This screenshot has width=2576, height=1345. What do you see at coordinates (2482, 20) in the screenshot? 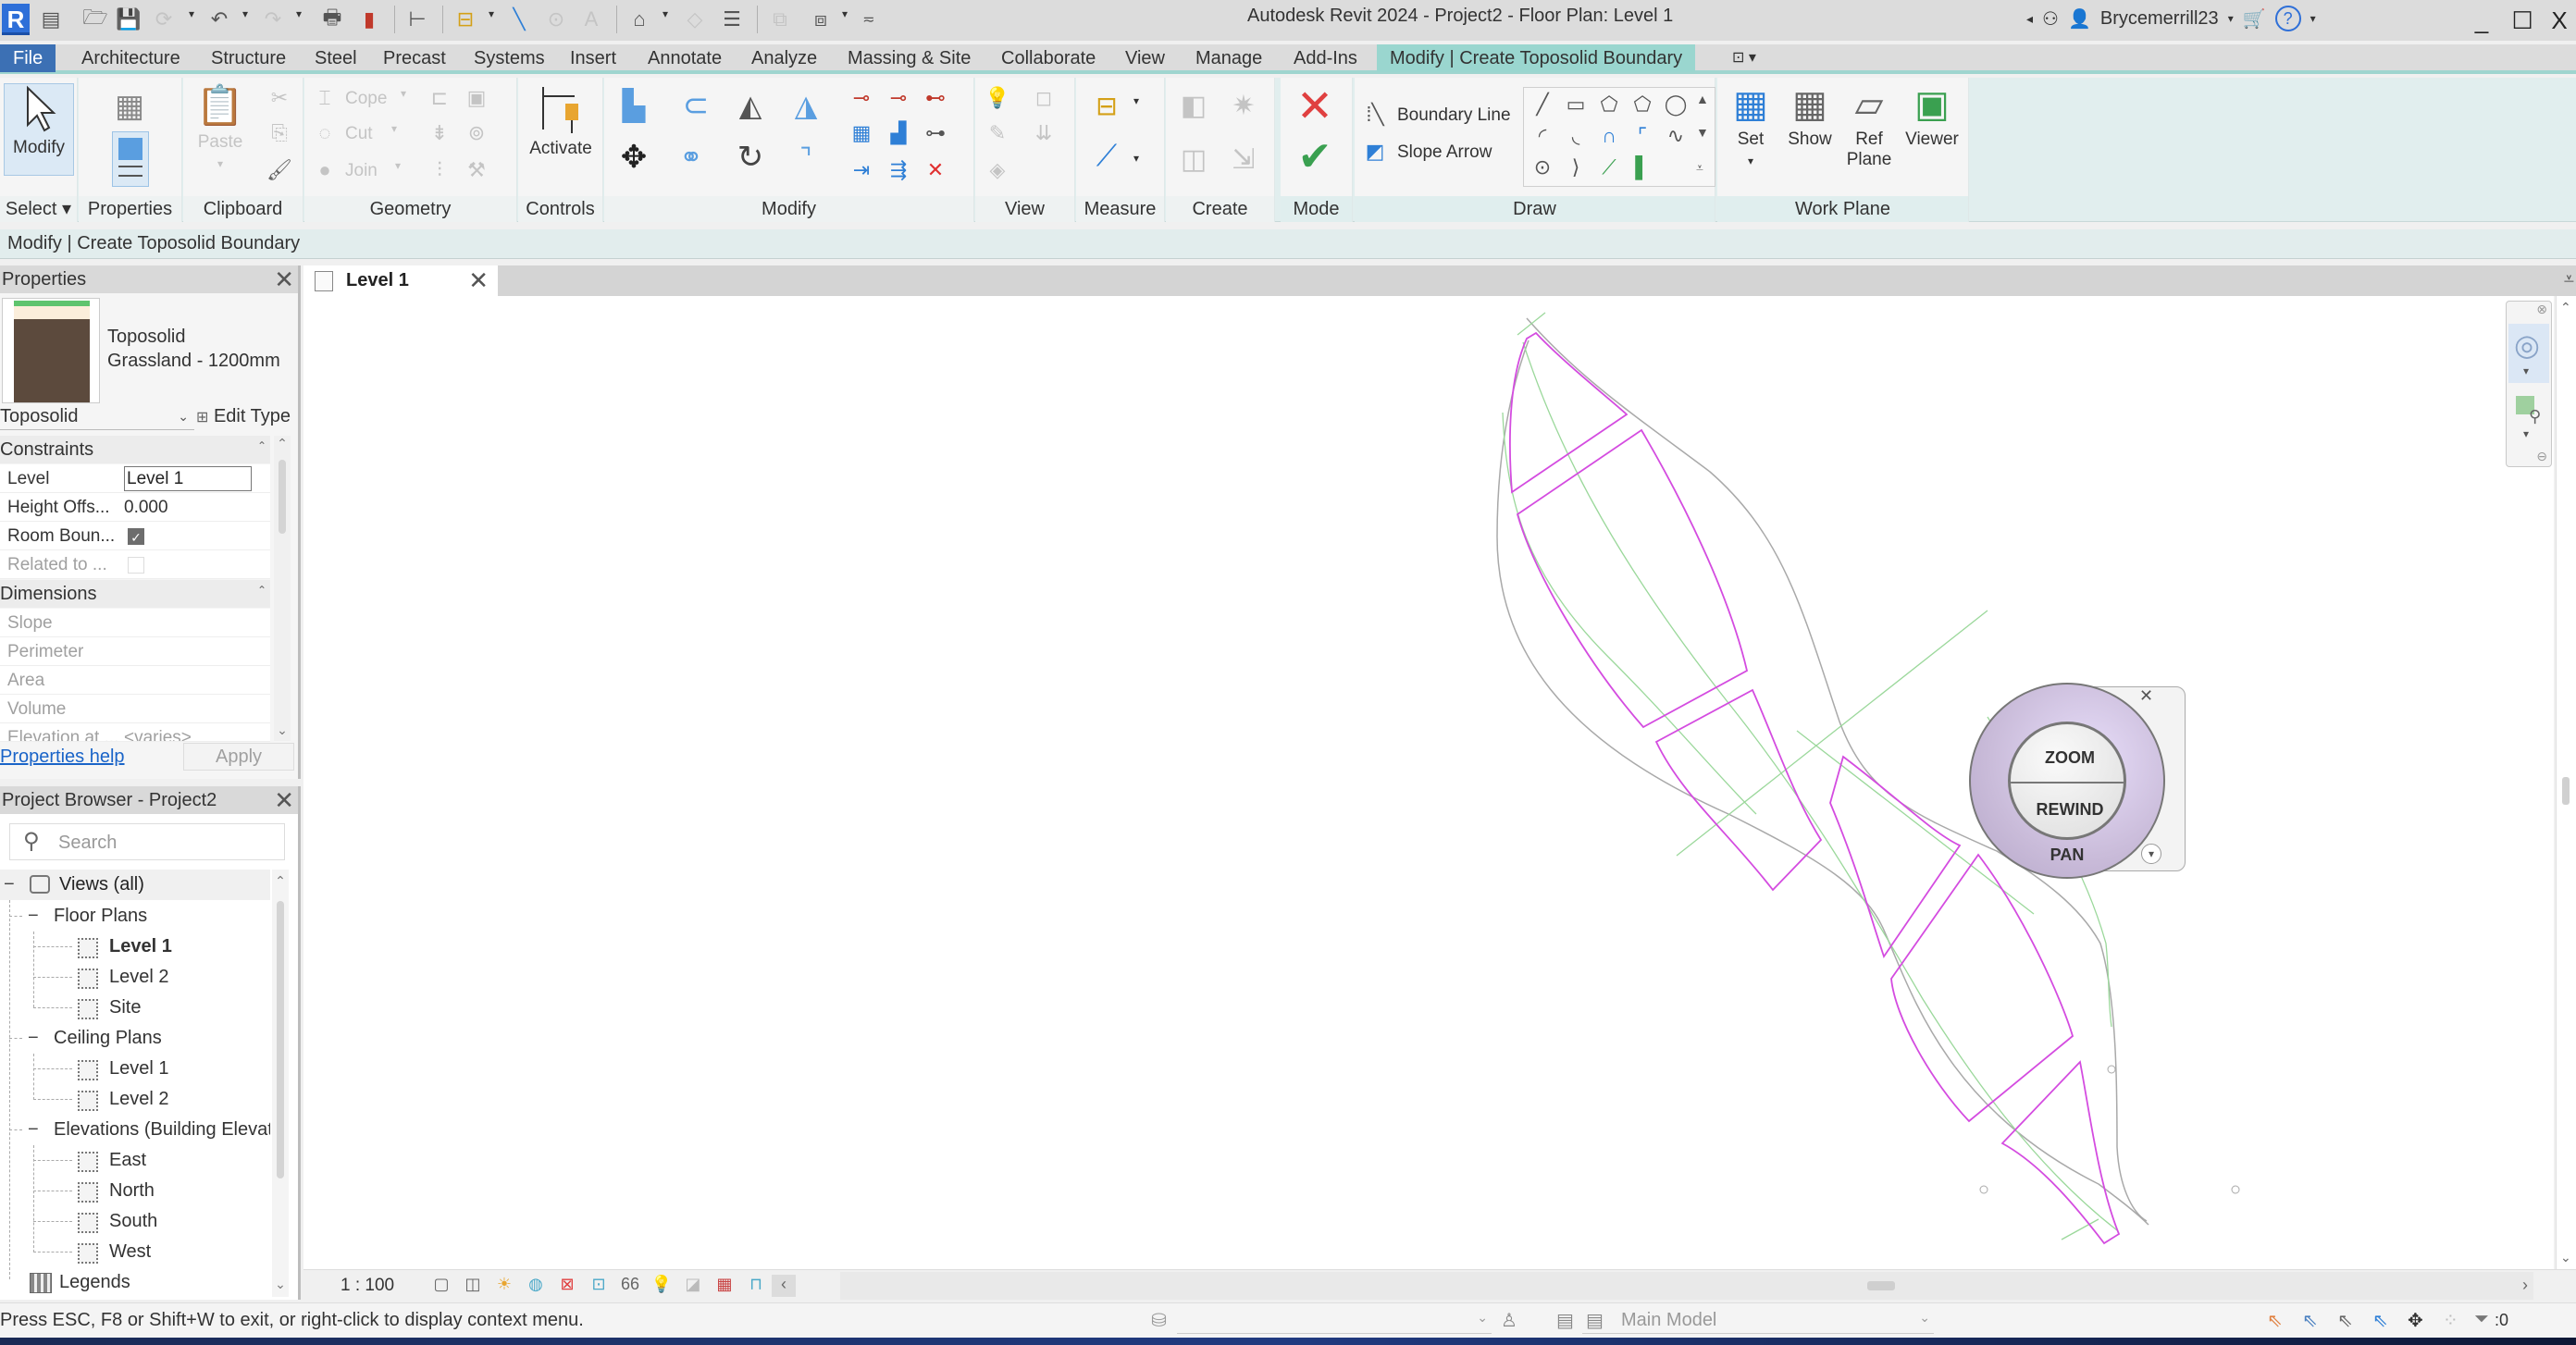
I see `minimize-button: _` at bounding box center [2482, 20].